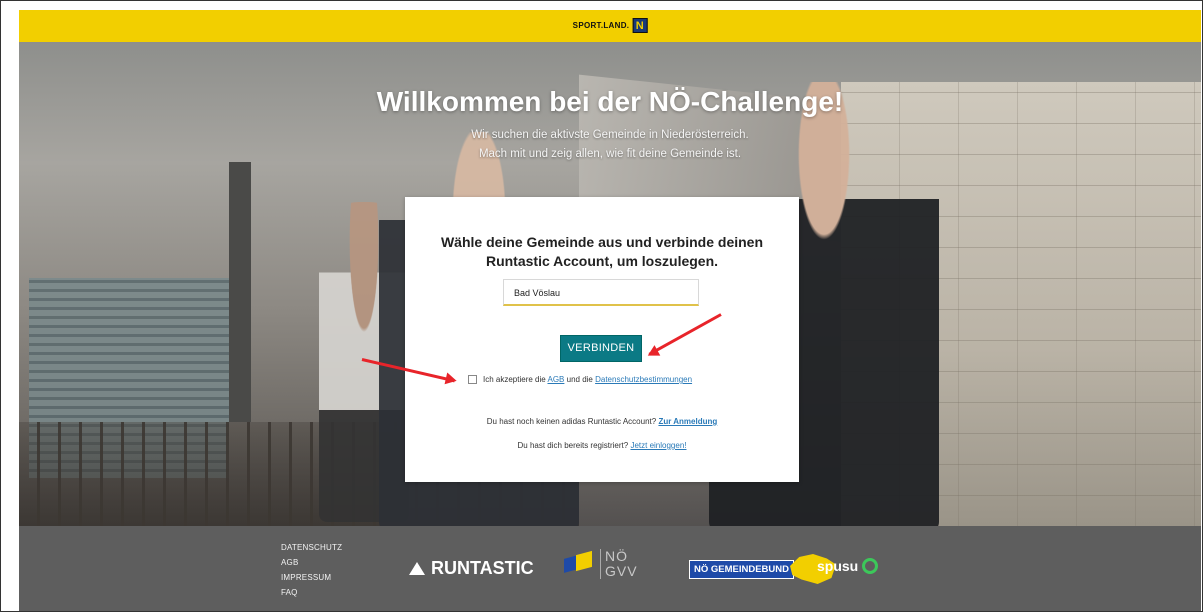  What do you see at coordinates (311, 570) in the screenshot?
I see `footer-links: DATENSCHUTZ AGB IMPRESSUM FAQ` at bounding box center [311, 570].